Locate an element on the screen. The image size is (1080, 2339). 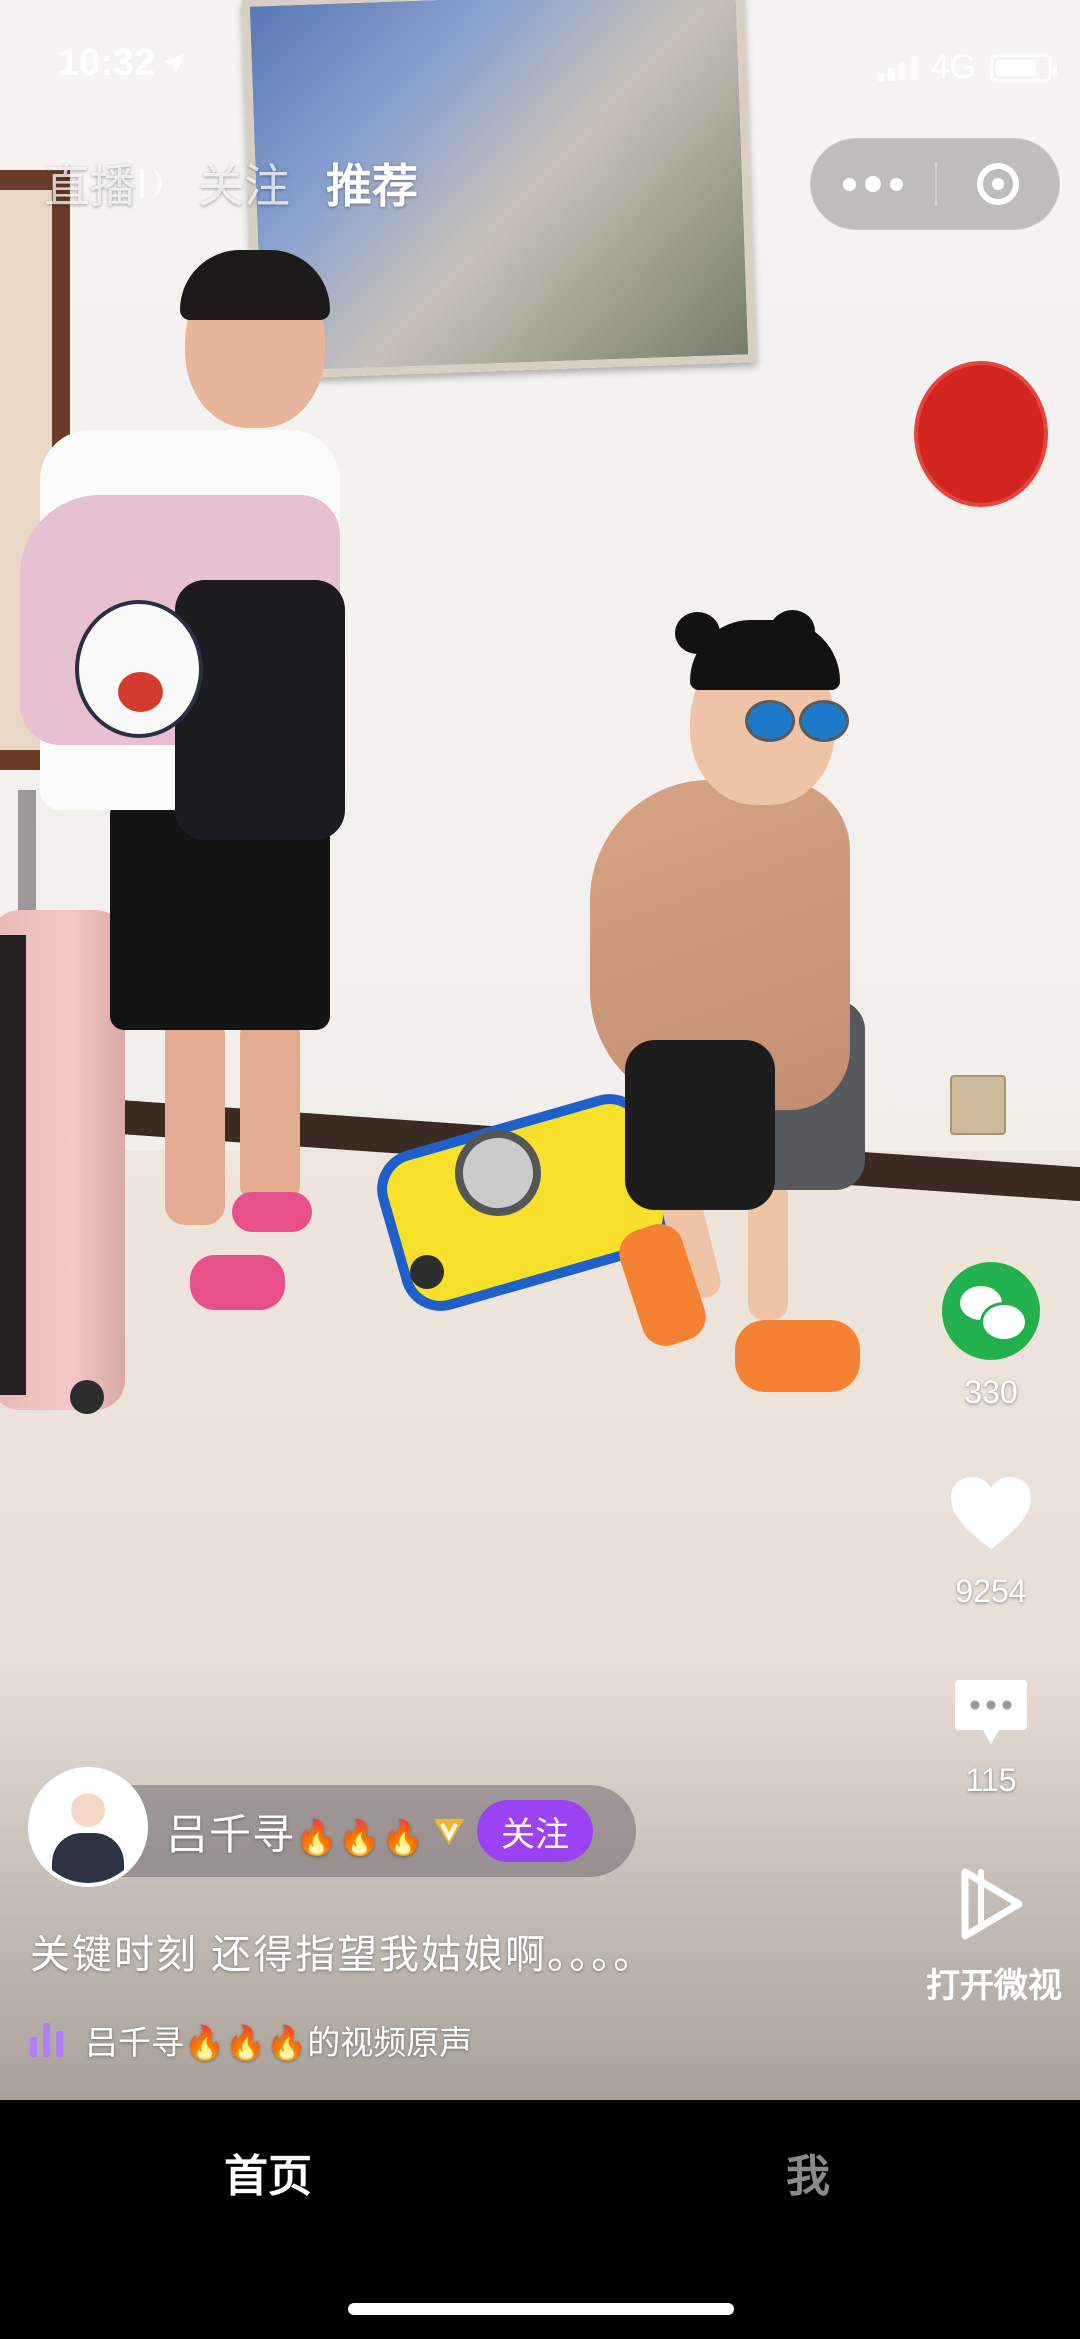
tab-following-label: 关注 is located at coordinates (244, 186).